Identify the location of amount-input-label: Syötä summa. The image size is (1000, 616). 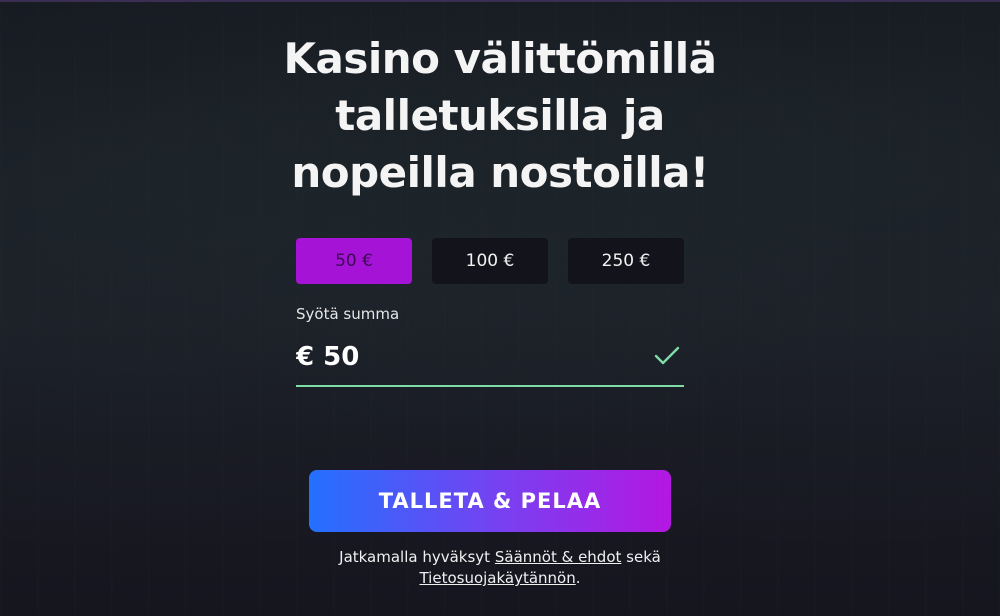
(348, 314).